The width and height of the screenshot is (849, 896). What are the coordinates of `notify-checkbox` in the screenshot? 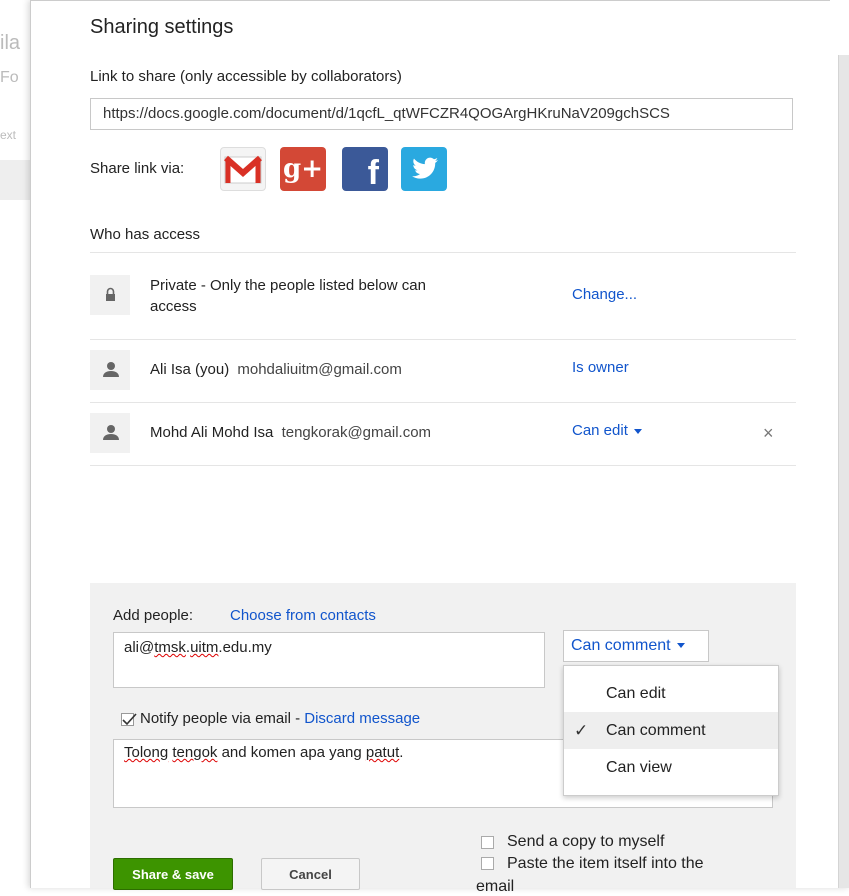 It's located at (129, 719).